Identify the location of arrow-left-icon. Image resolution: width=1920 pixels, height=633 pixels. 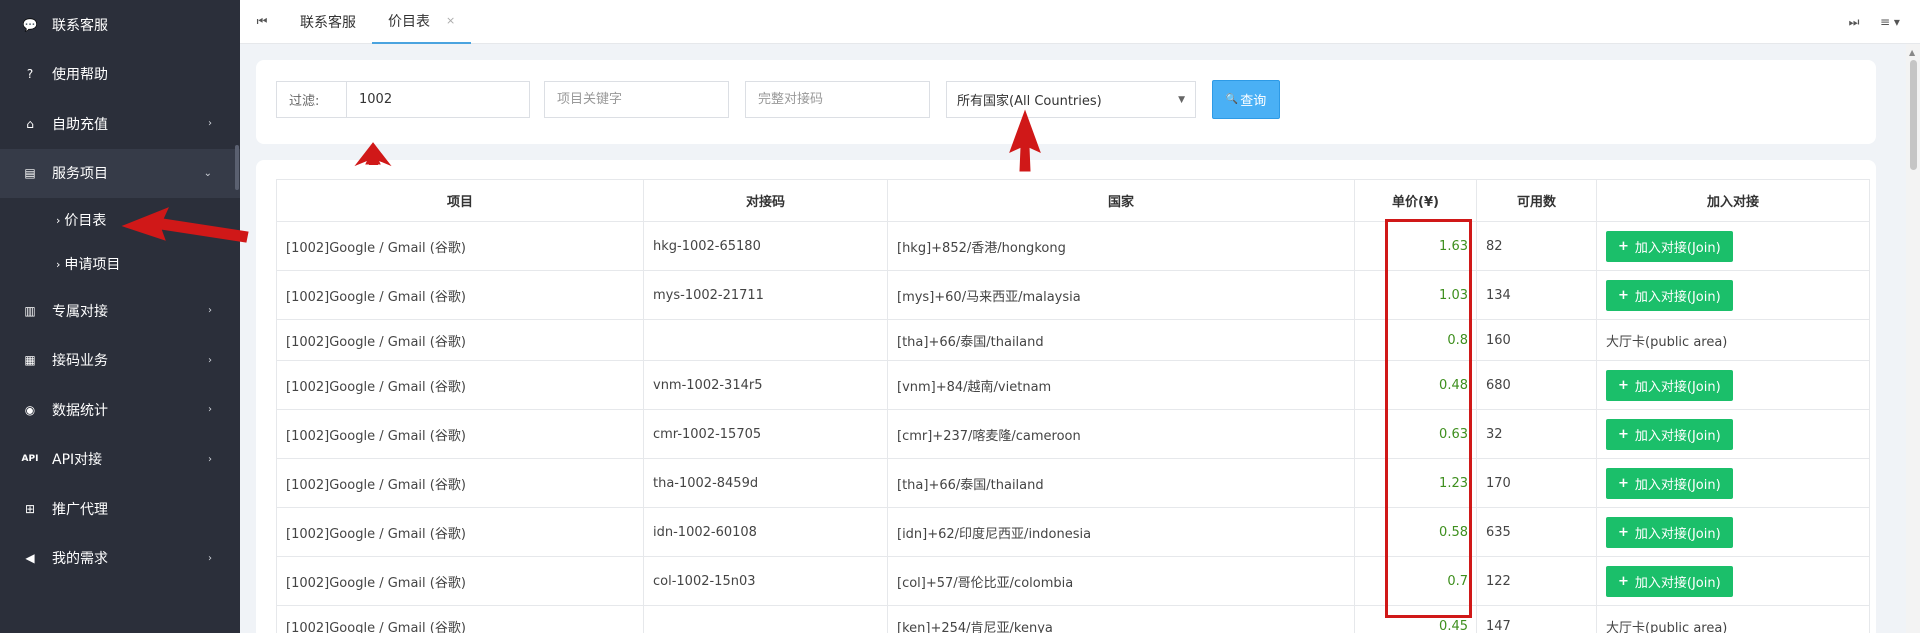
(185, 225).